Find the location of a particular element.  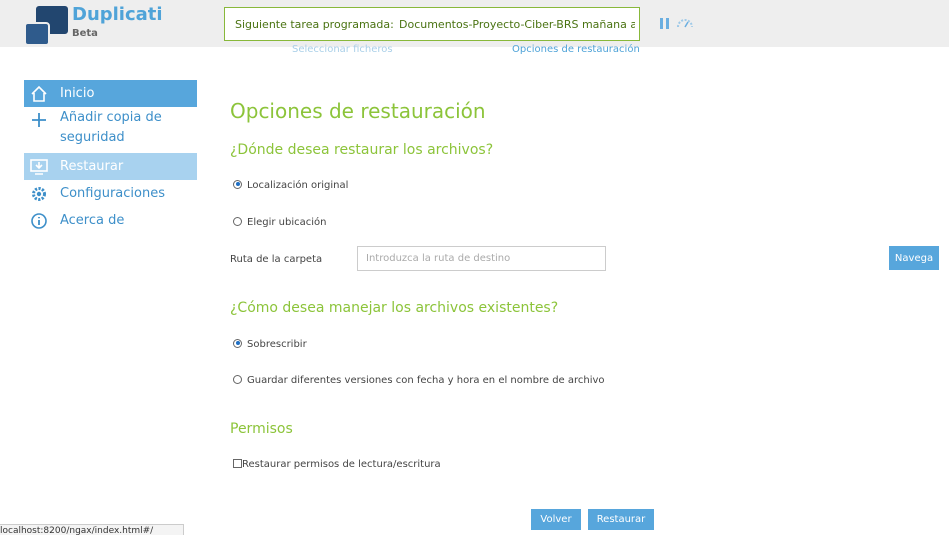

brand-name: Duplicati is located at coordinates (117, 14).